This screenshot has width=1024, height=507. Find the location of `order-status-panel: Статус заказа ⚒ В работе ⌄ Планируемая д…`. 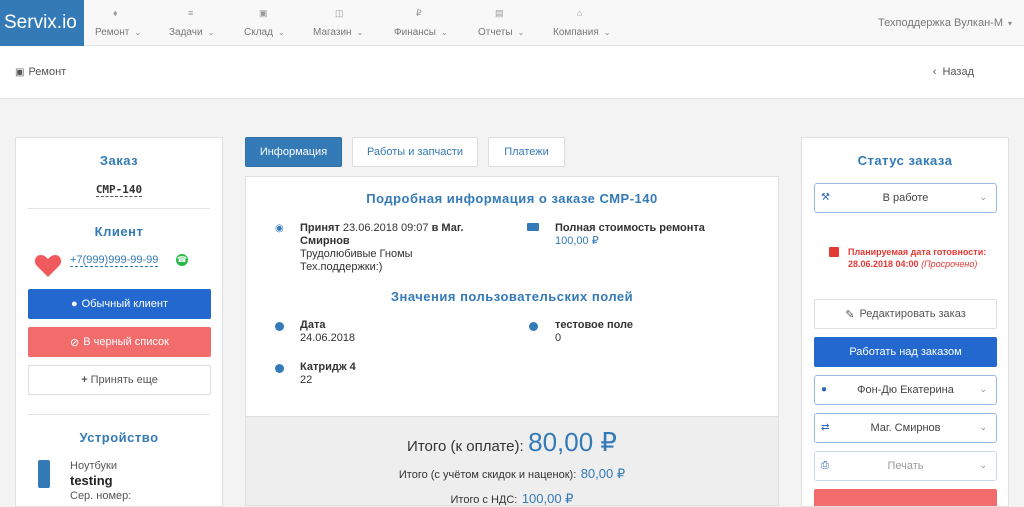

order-status-panel: Статус заказа ⚒ В работе ⌄ Планируемая д… is located at coordinates (905, 322).